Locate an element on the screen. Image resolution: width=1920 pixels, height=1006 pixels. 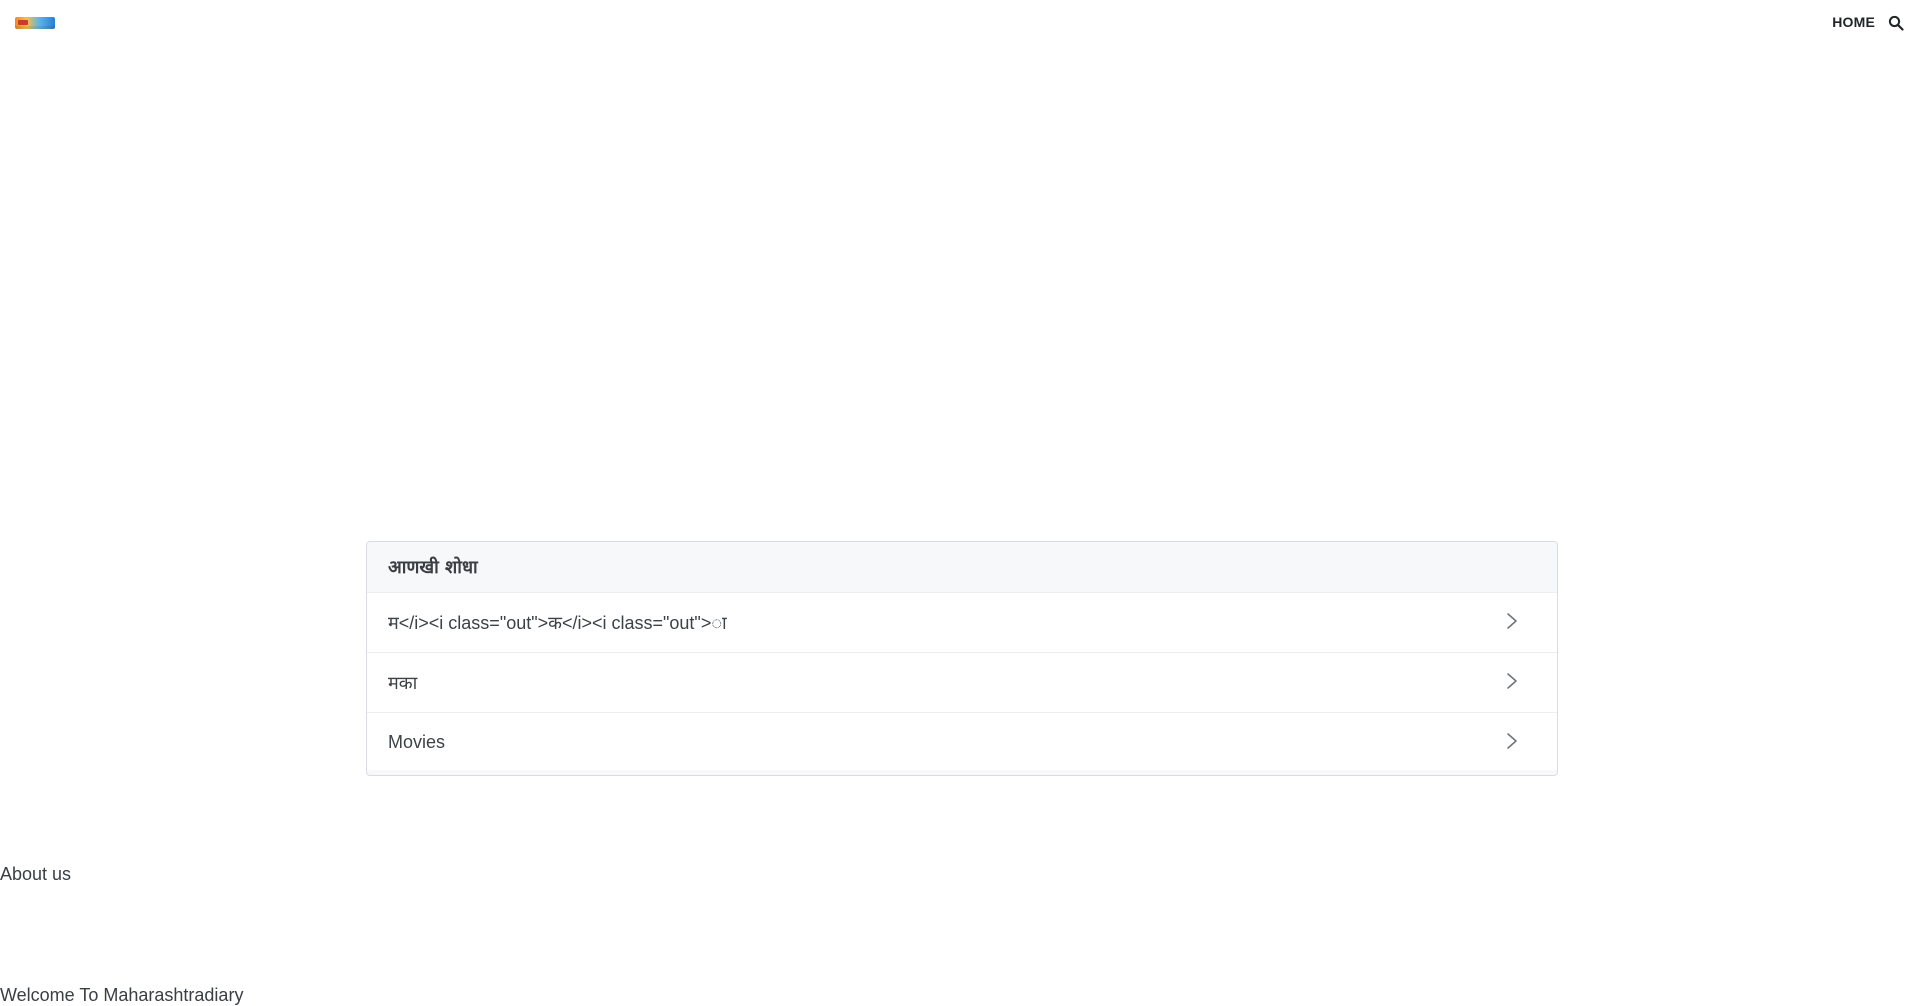
top-navbar: HOME is located at coordinates (960, 23).